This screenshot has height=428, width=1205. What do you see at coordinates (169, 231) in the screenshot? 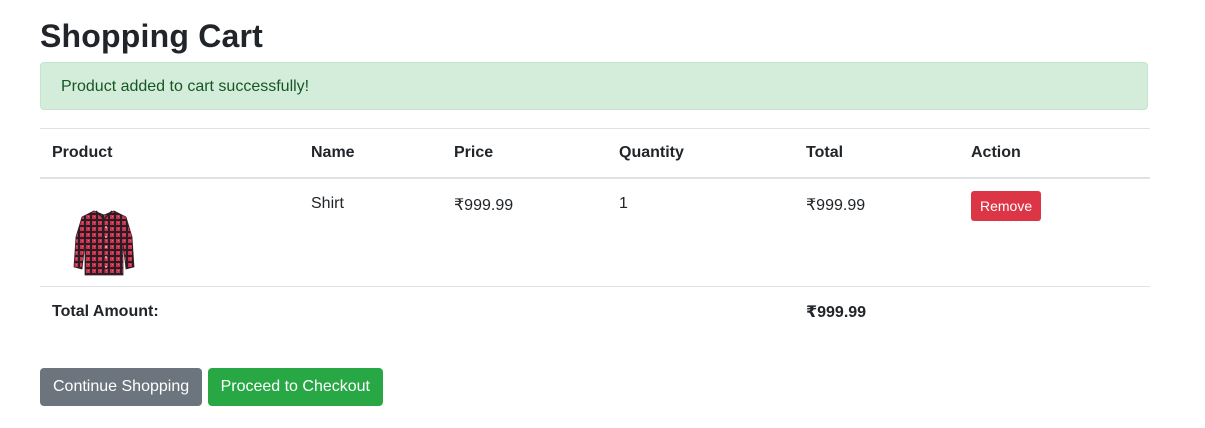
I see `product-image-cell` at bounding box center [169, 231].